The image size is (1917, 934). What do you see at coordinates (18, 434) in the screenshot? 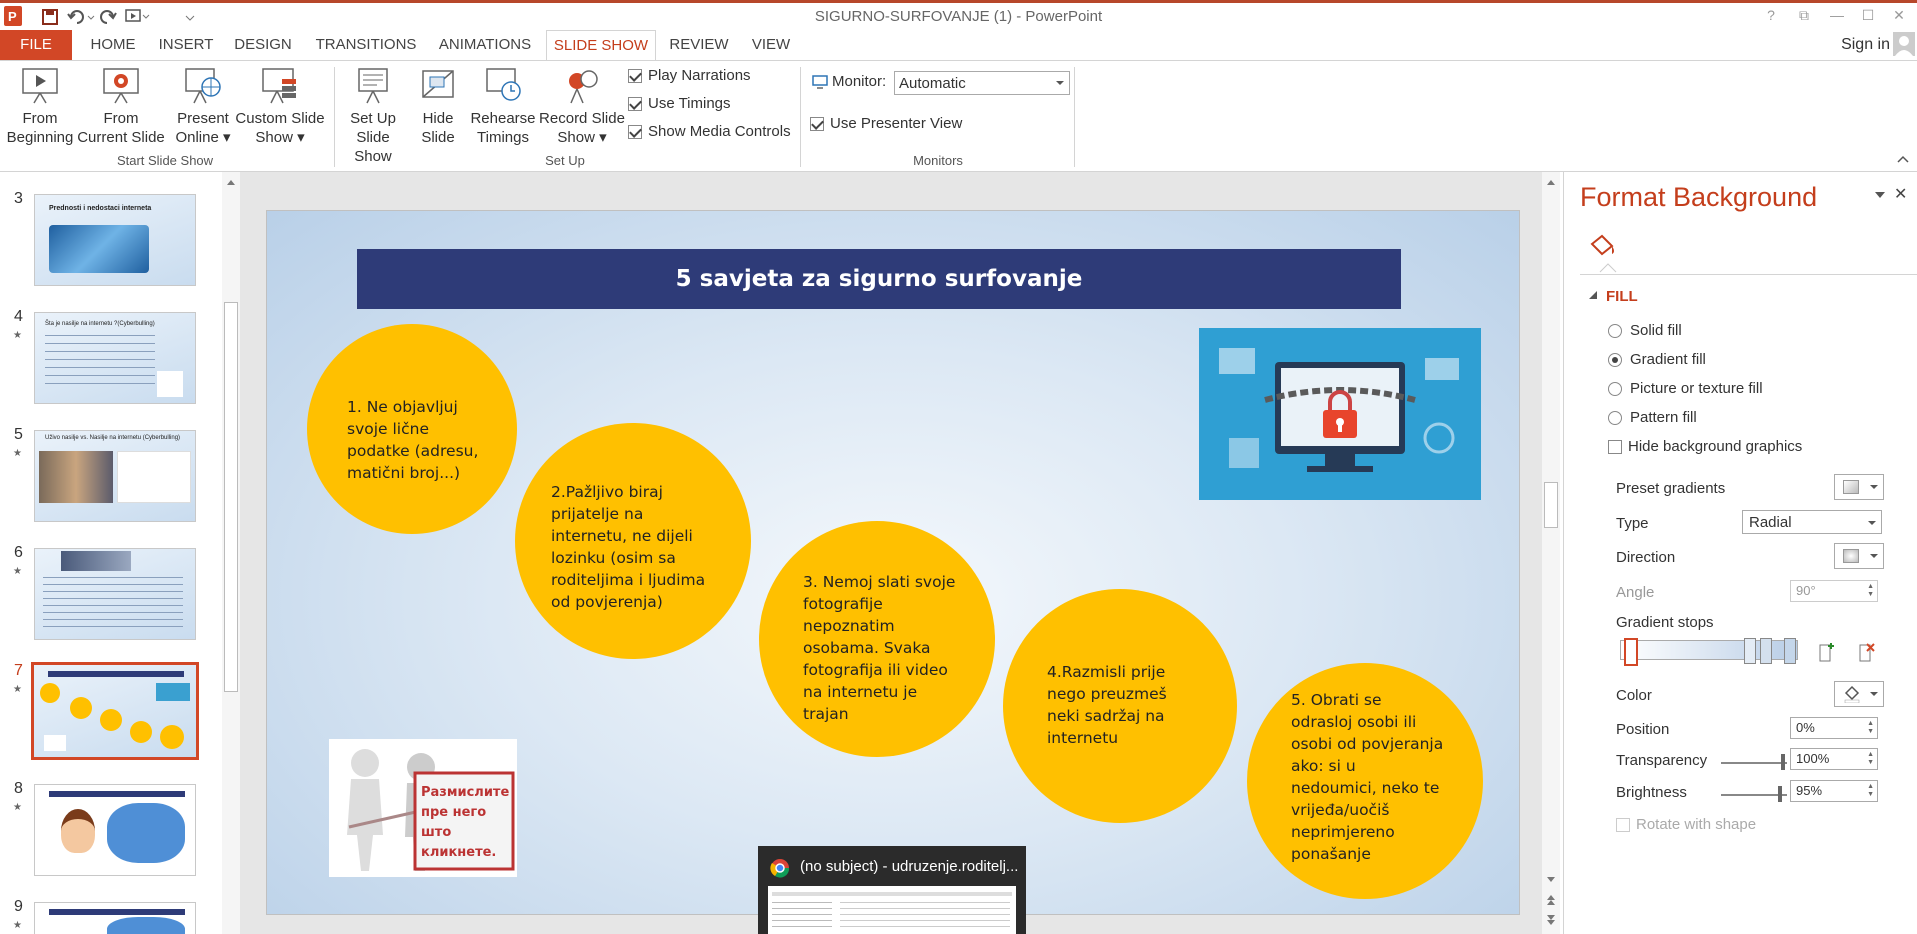
I see `thumb-number: 5` at bounding box center [18, 434].